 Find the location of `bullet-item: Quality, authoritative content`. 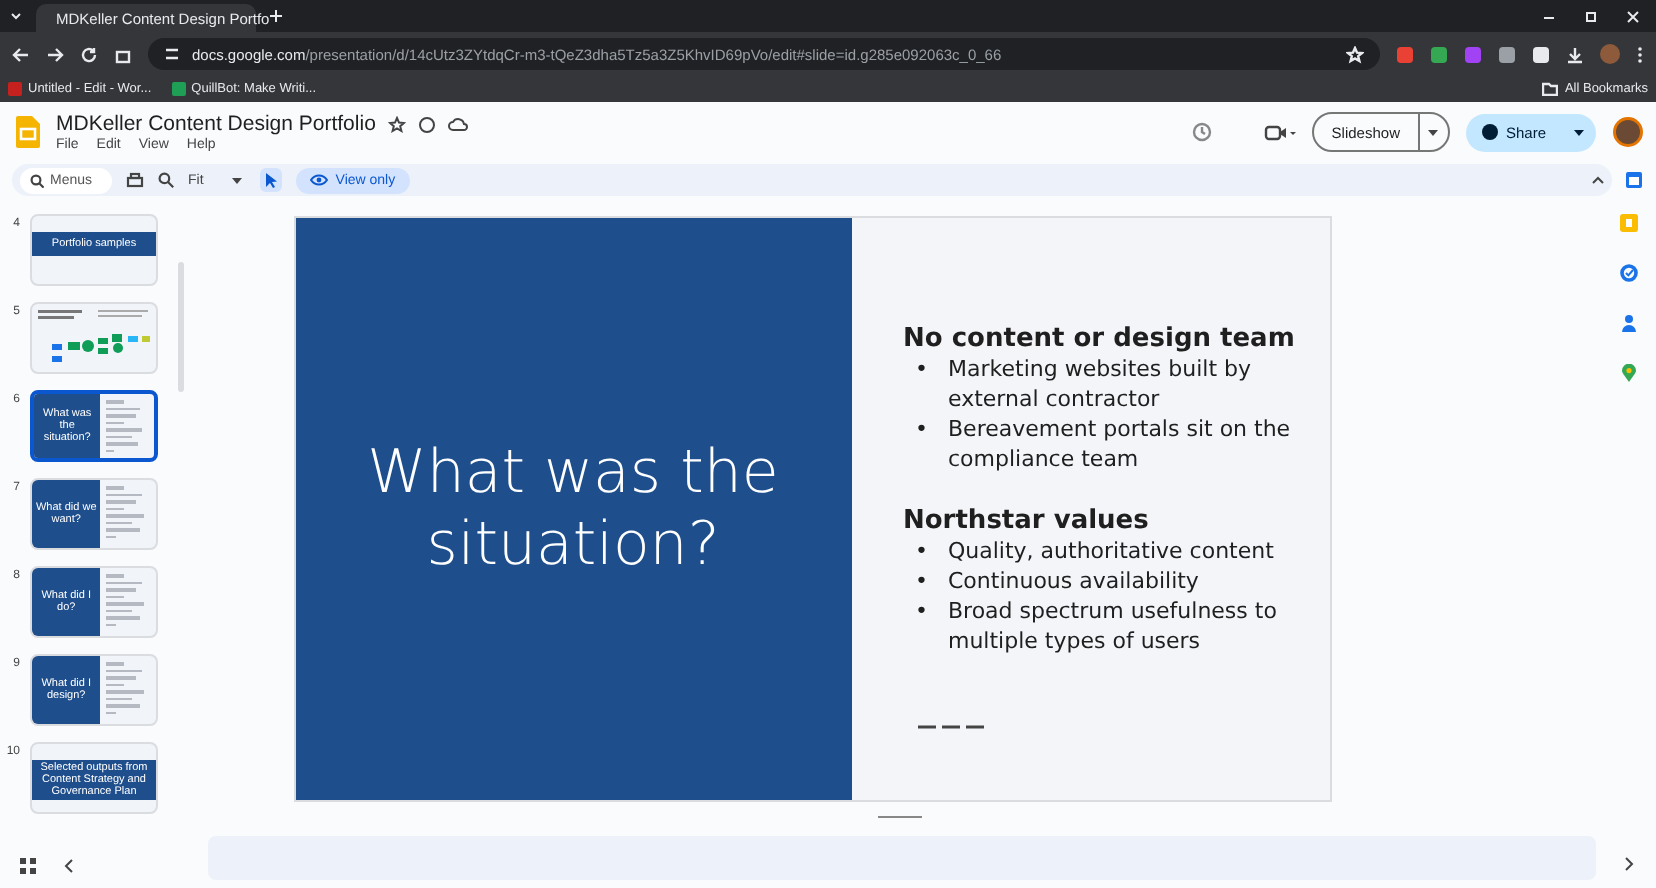

bullet-item: Quality, authoritative content is located at coordinates (1111, 551).